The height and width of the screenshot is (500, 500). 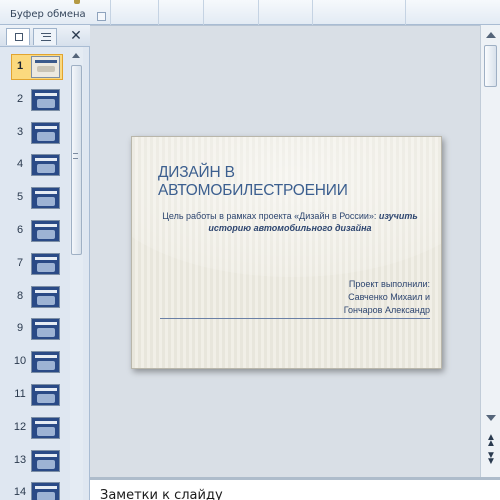 I want to click on slide-icon, so click(x=19, y=37).